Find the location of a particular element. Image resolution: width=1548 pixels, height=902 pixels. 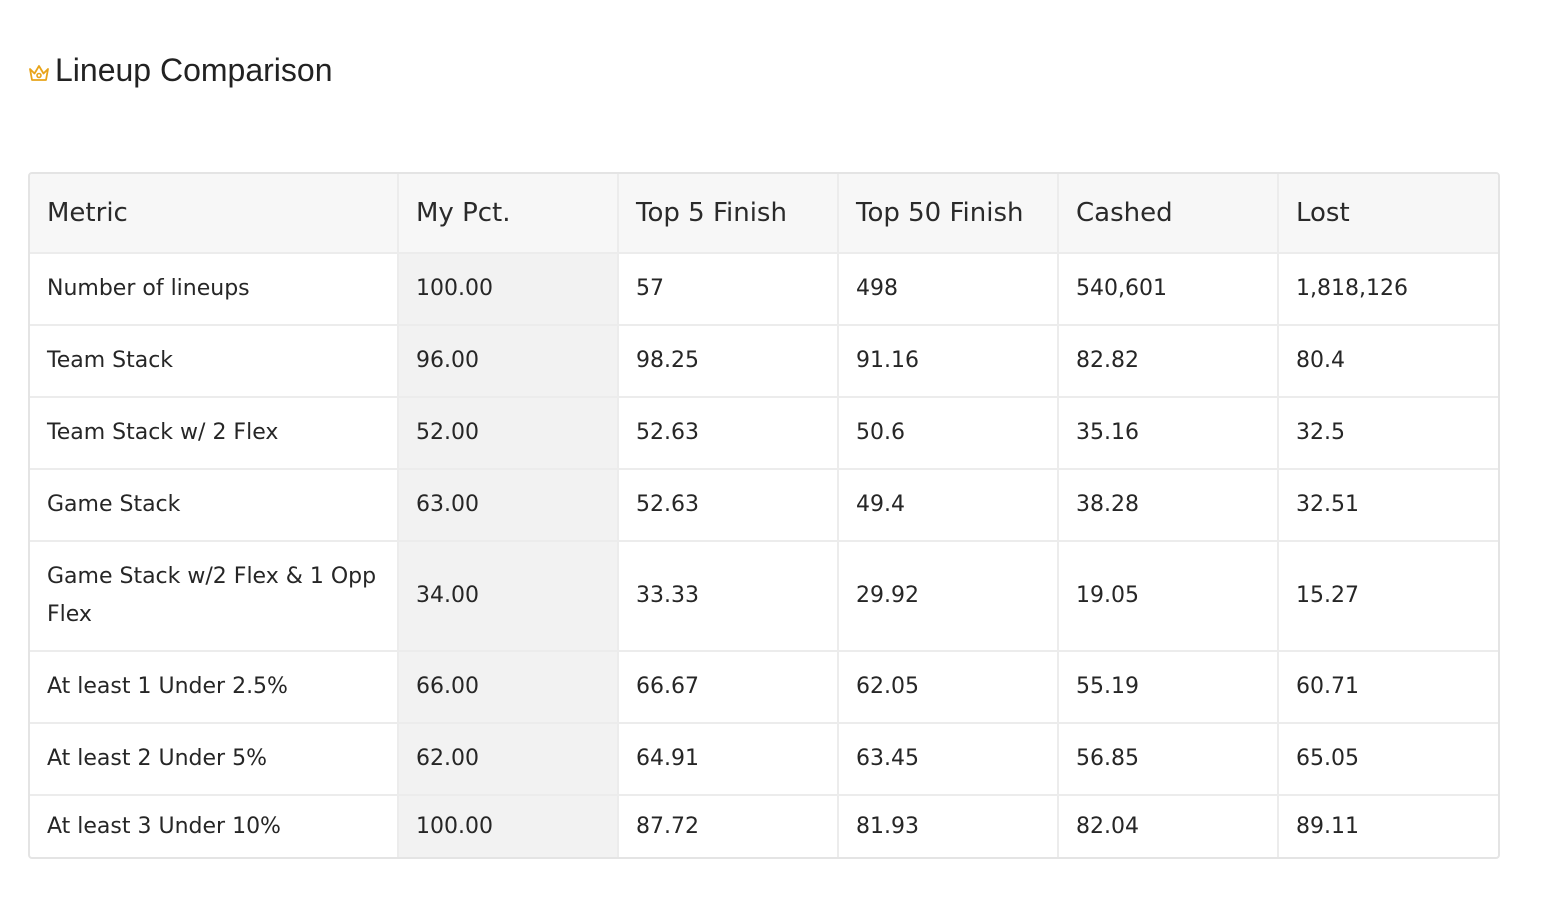

cell-lost: 60.71 is located at coordinates (1388, 687).